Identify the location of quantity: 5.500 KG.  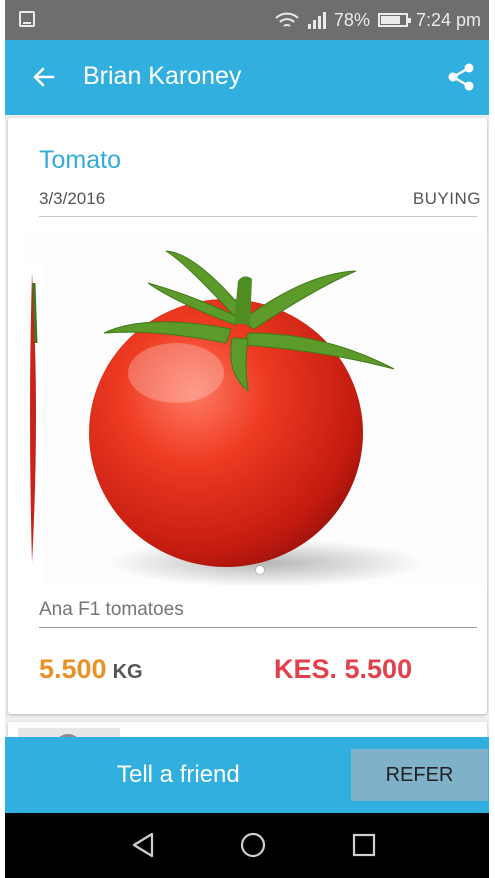
(91, 669).